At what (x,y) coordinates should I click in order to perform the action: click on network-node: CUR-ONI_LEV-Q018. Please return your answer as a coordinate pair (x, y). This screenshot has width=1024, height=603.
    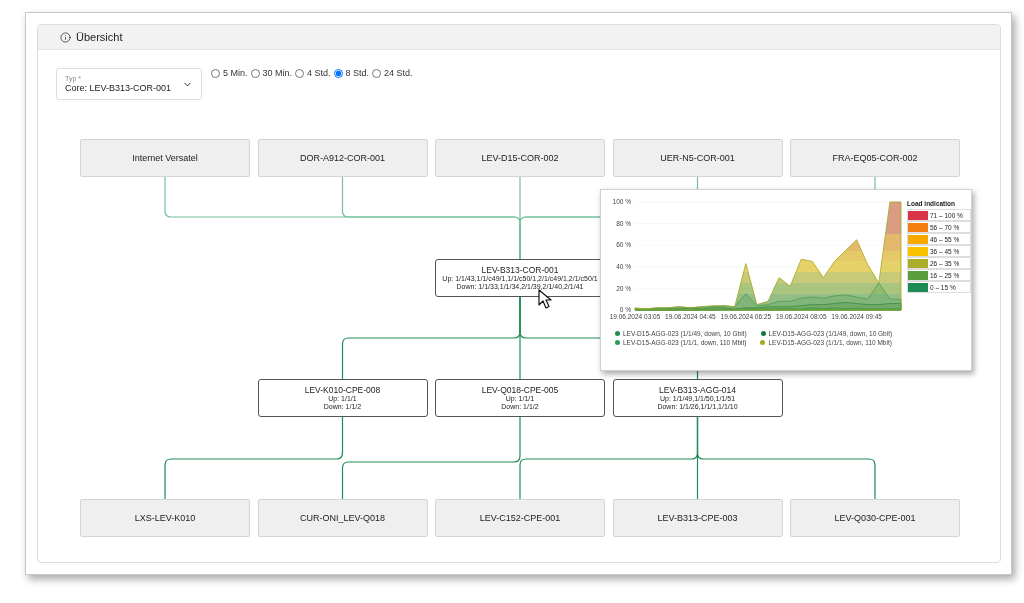
    Looking at the image, I should click on (342, 518).